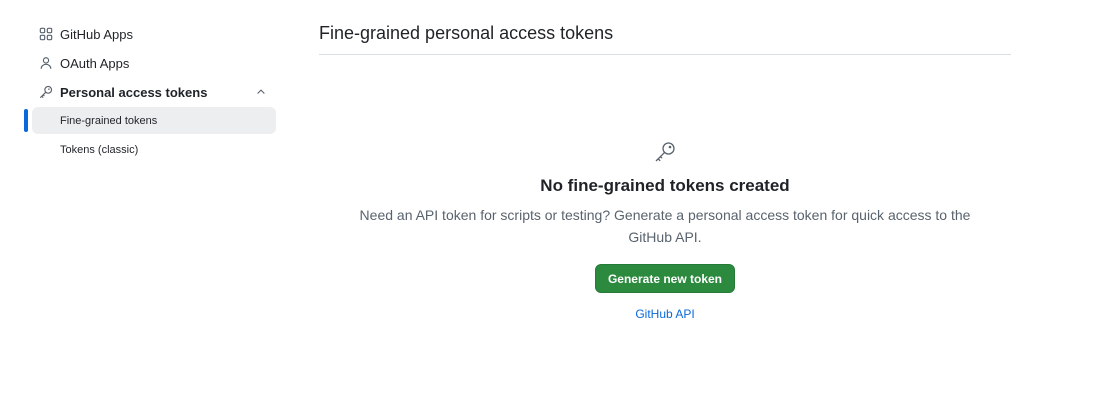 The height and width of the screenshot is (393, 1099). I want to click on sidebar-item-personal-access-tokens: Personal access tokens, so click(150, 92).